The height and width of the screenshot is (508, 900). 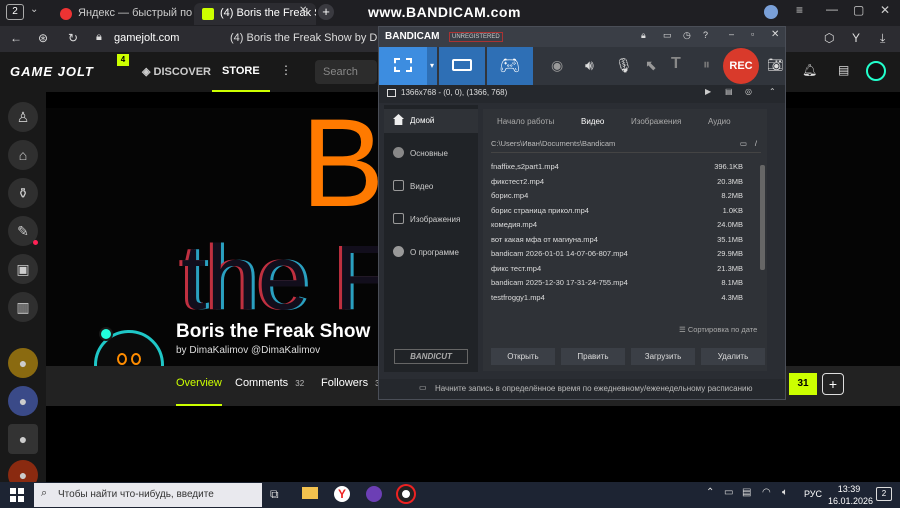 I want to click on chevron-down-icon: ▾, so click(x=432, y=66).